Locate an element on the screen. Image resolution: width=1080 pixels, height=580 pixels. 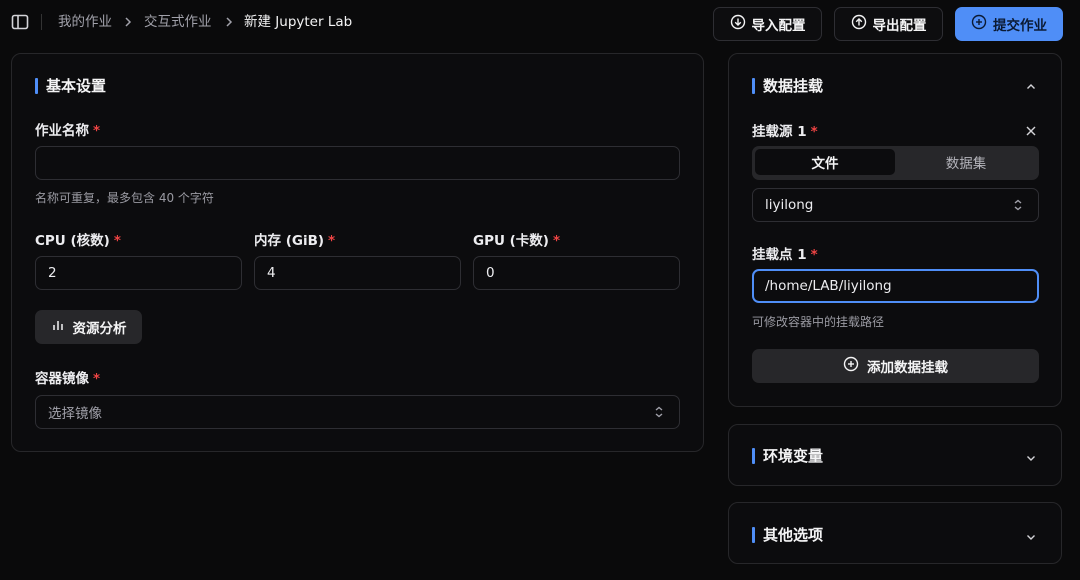
breadcrumb-interactive-jobs: 交互式作业 is located at coordinates (178, 22).